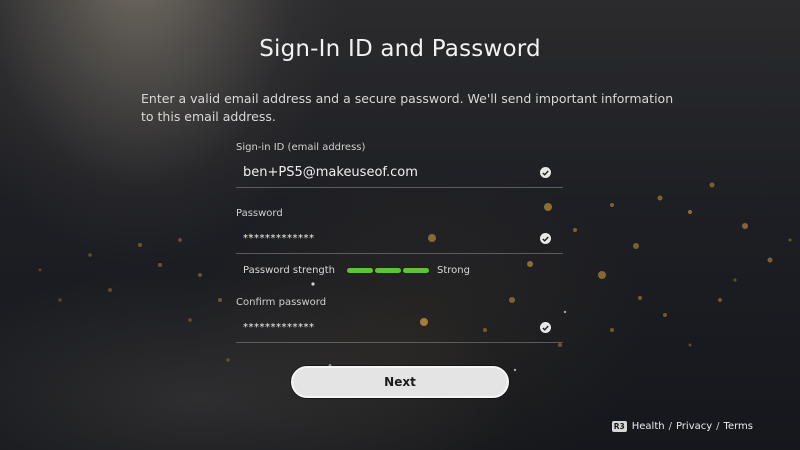 This screenshot has width=800, height=450. I want to click on confirm-password-field: Confirm password *************, so click(399, 320).